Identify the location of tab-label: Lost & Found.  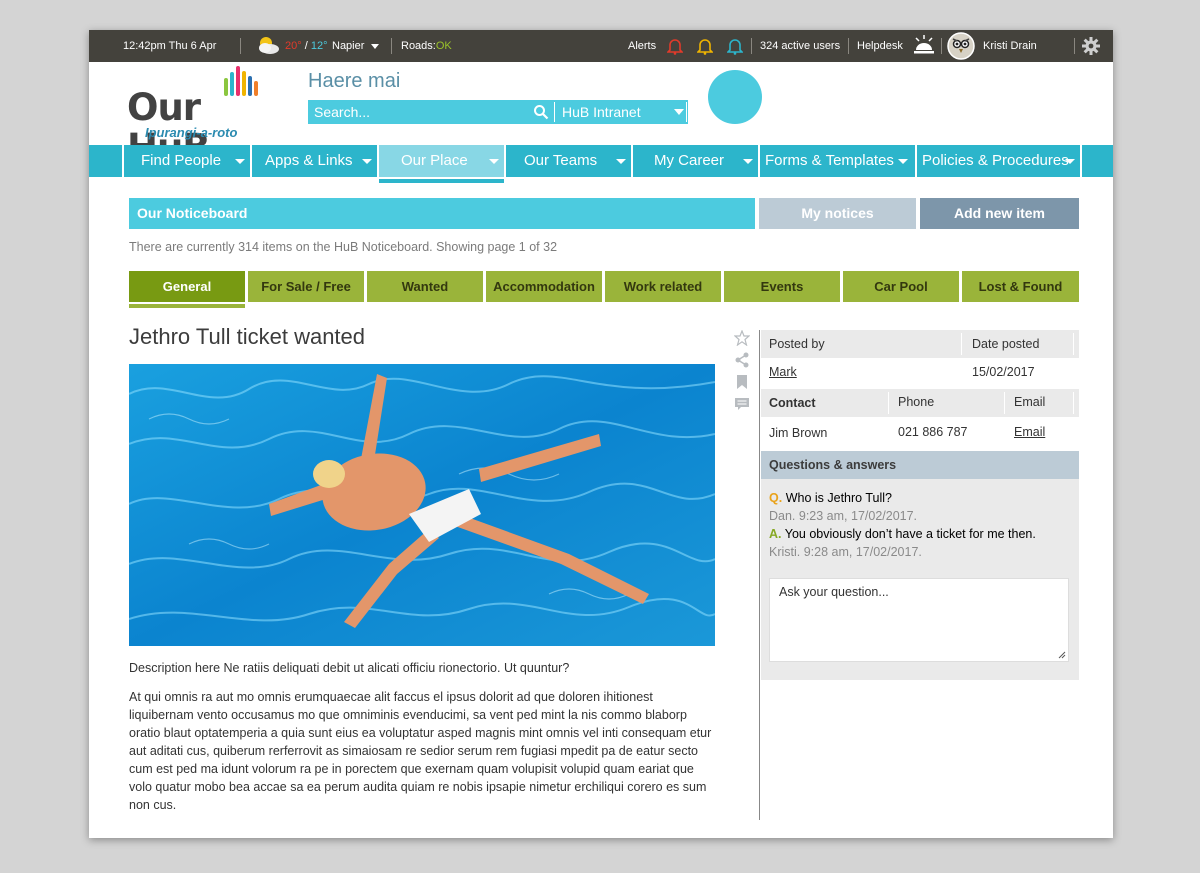
(1020, 286).